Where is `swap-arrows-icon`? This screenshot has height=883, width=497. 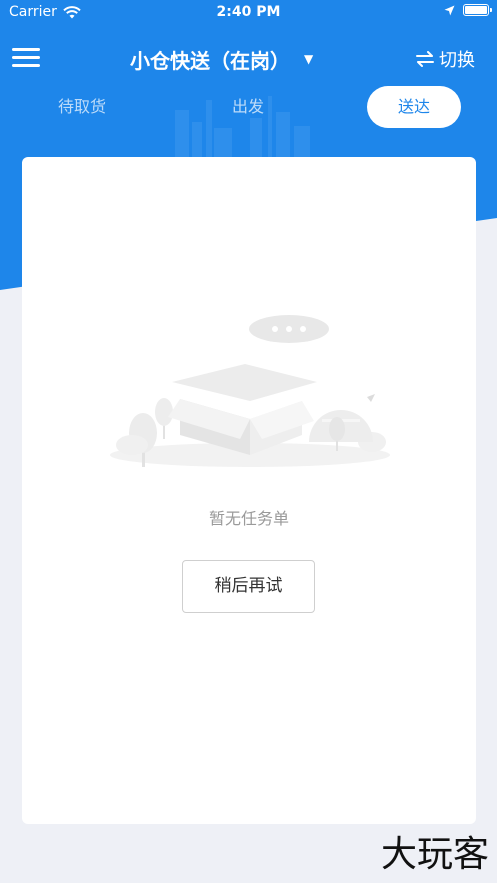
swap-arrows-icon is located at coordinates (425, 59).